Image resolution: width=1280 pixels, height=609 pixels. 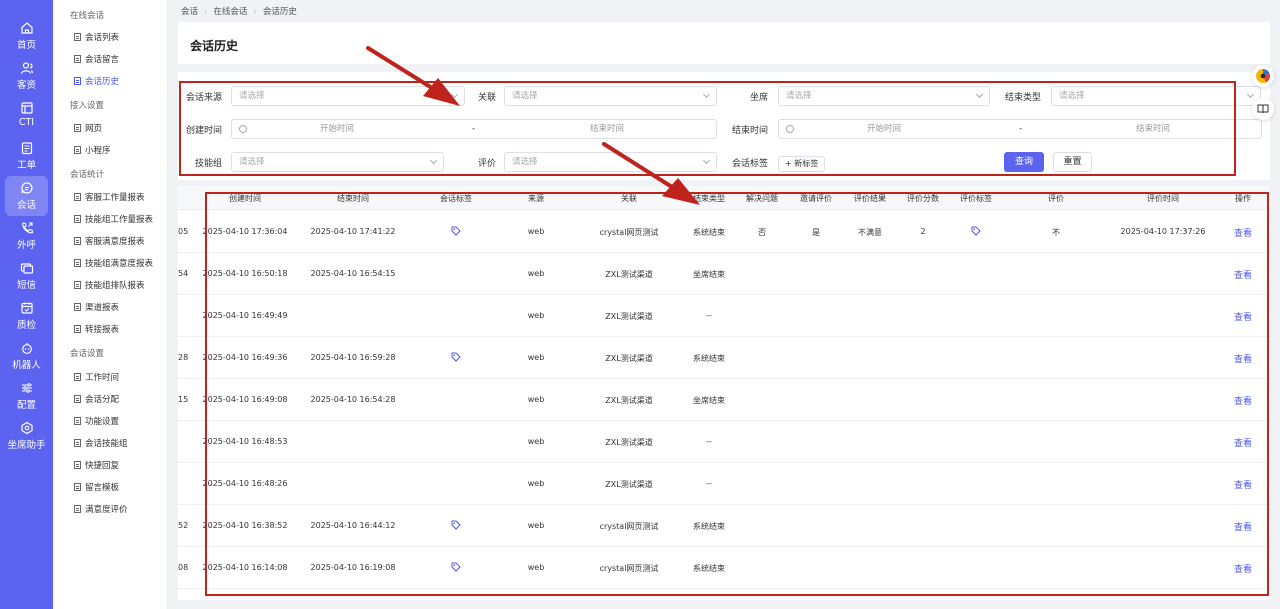 I want to click on submenu-item-stat-4: 技能组满意度报表, so click(x=113, y=263).